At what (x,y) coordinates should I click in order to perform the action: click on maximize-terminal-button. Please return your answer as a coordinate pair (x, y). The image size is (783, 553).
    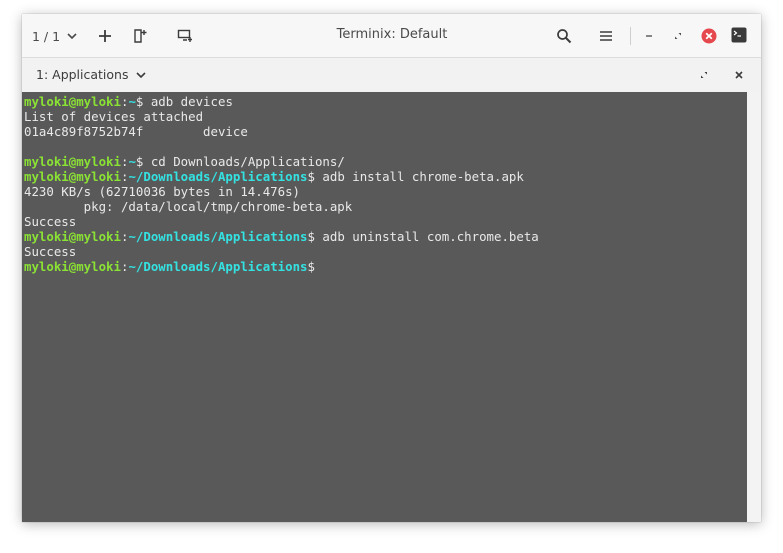
    Looking at the image, I should click on (704, 75).